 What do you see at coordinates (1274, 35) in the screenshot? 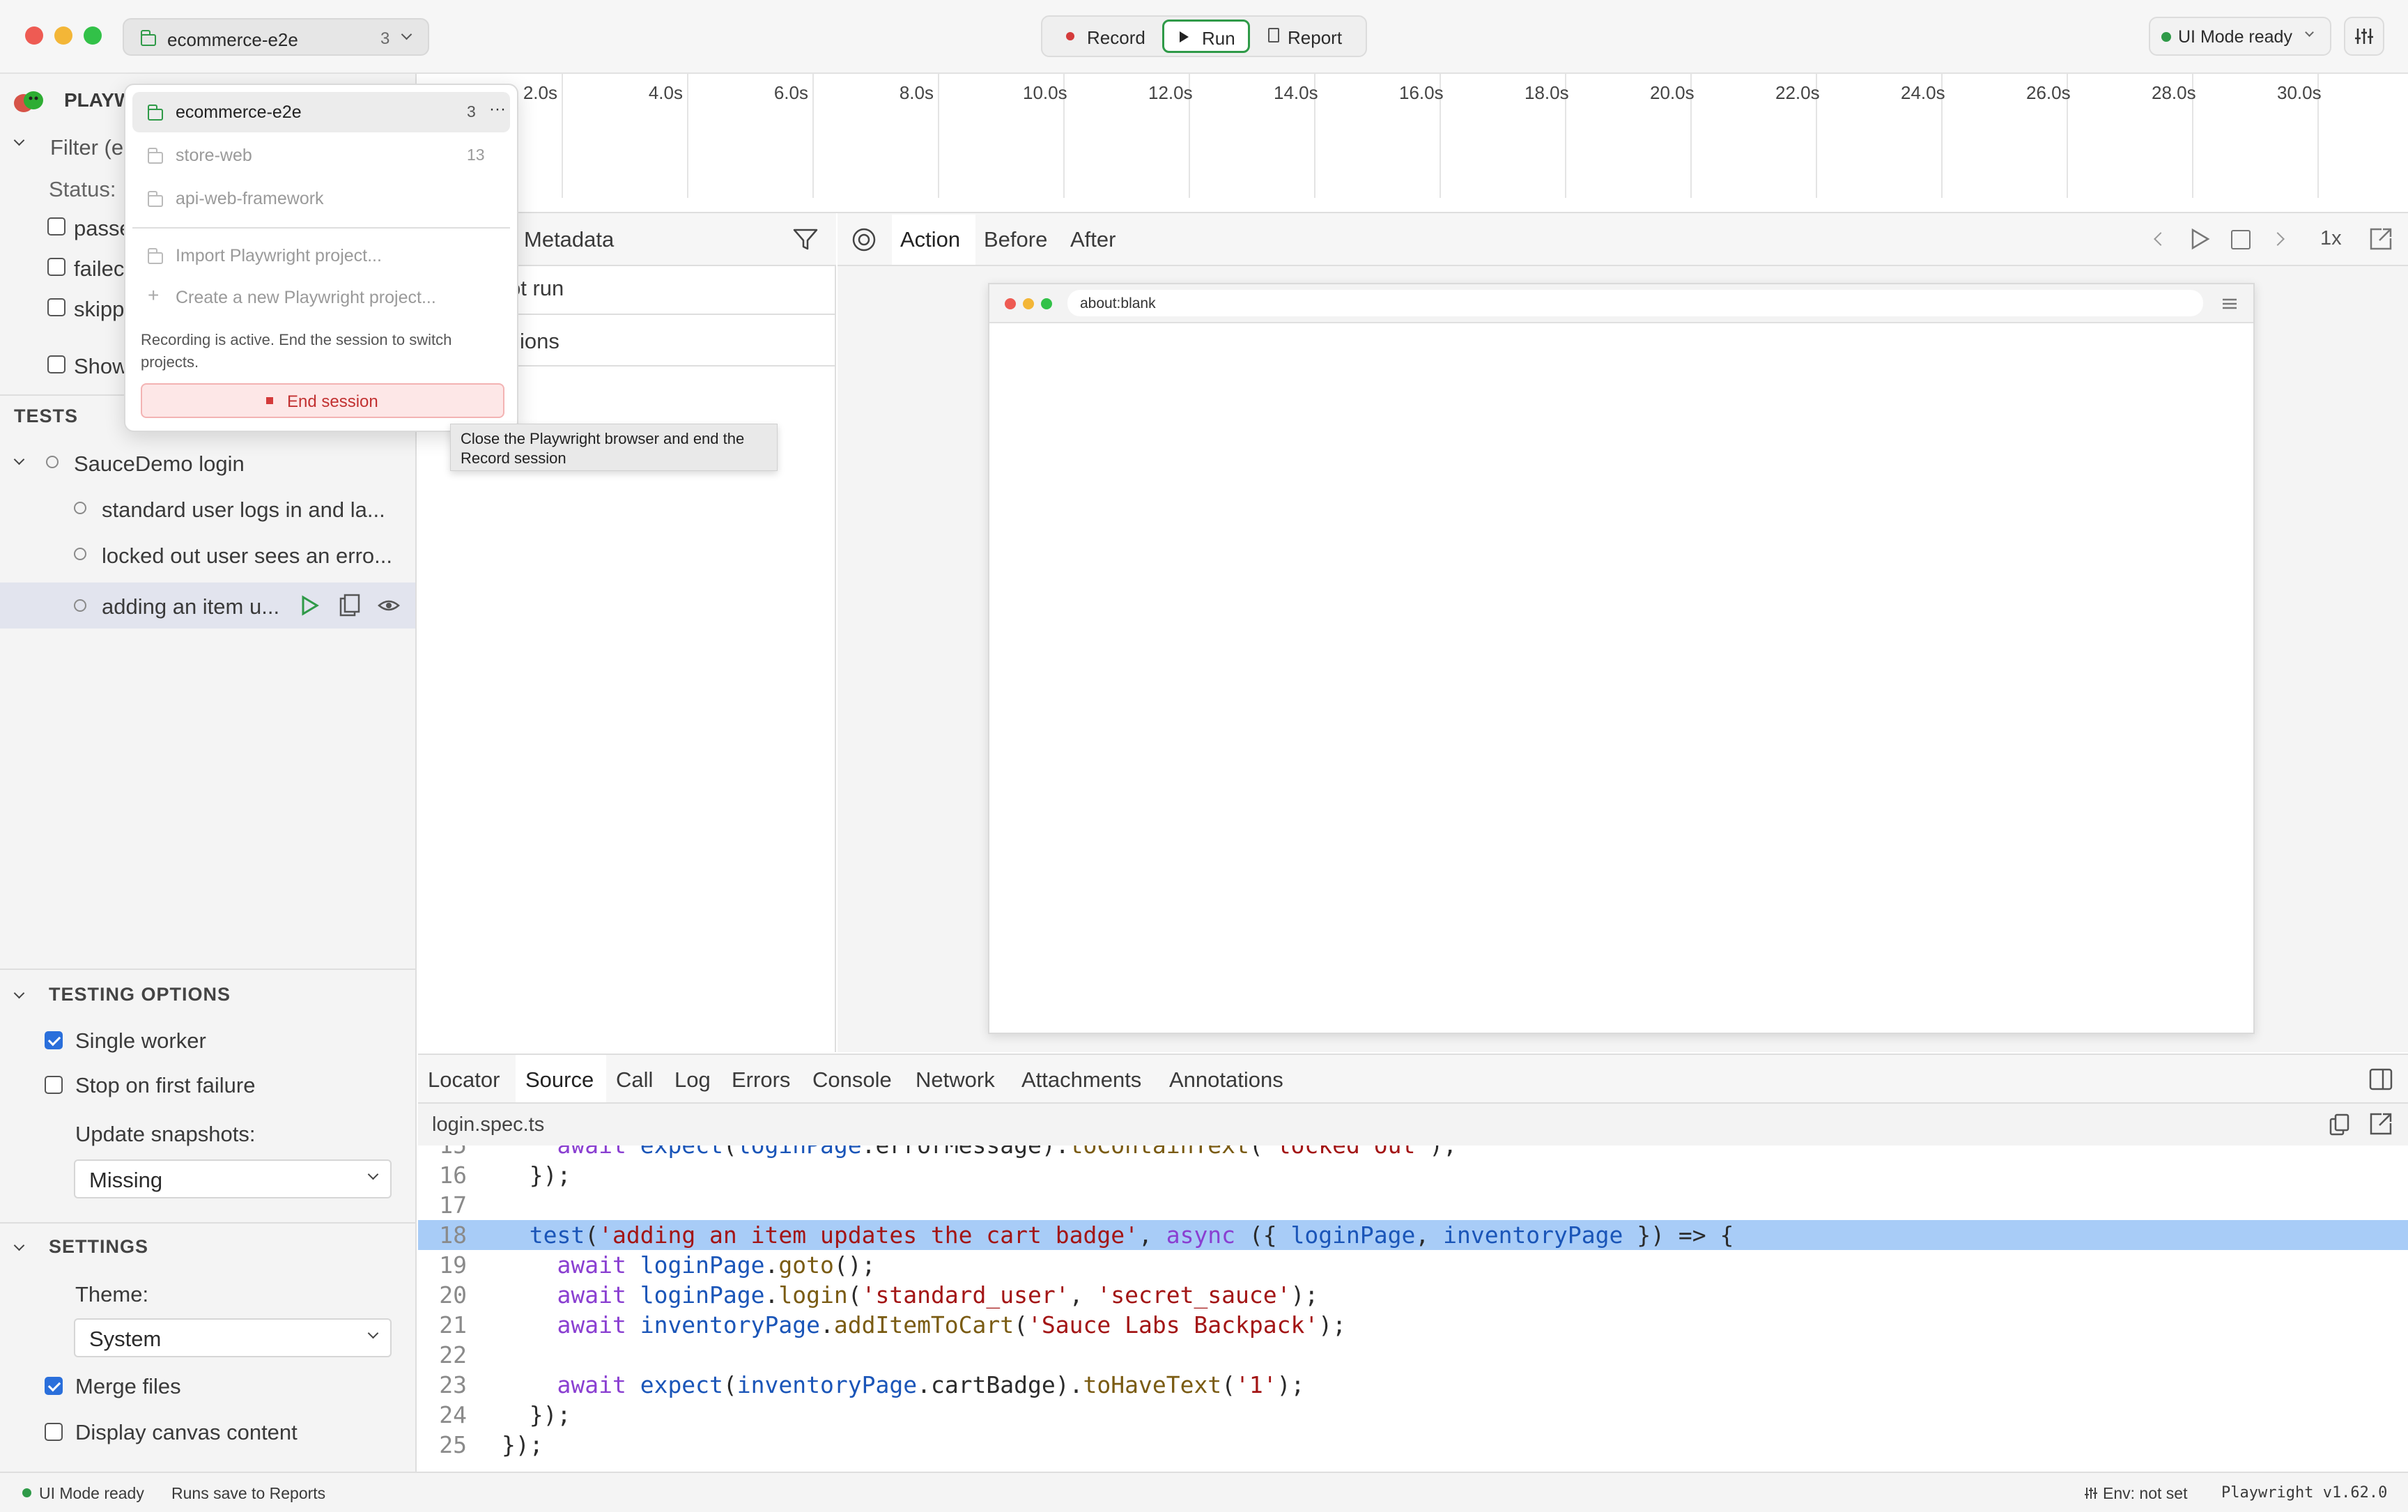
I see `document-icon` at bounding box center [1274, 35].